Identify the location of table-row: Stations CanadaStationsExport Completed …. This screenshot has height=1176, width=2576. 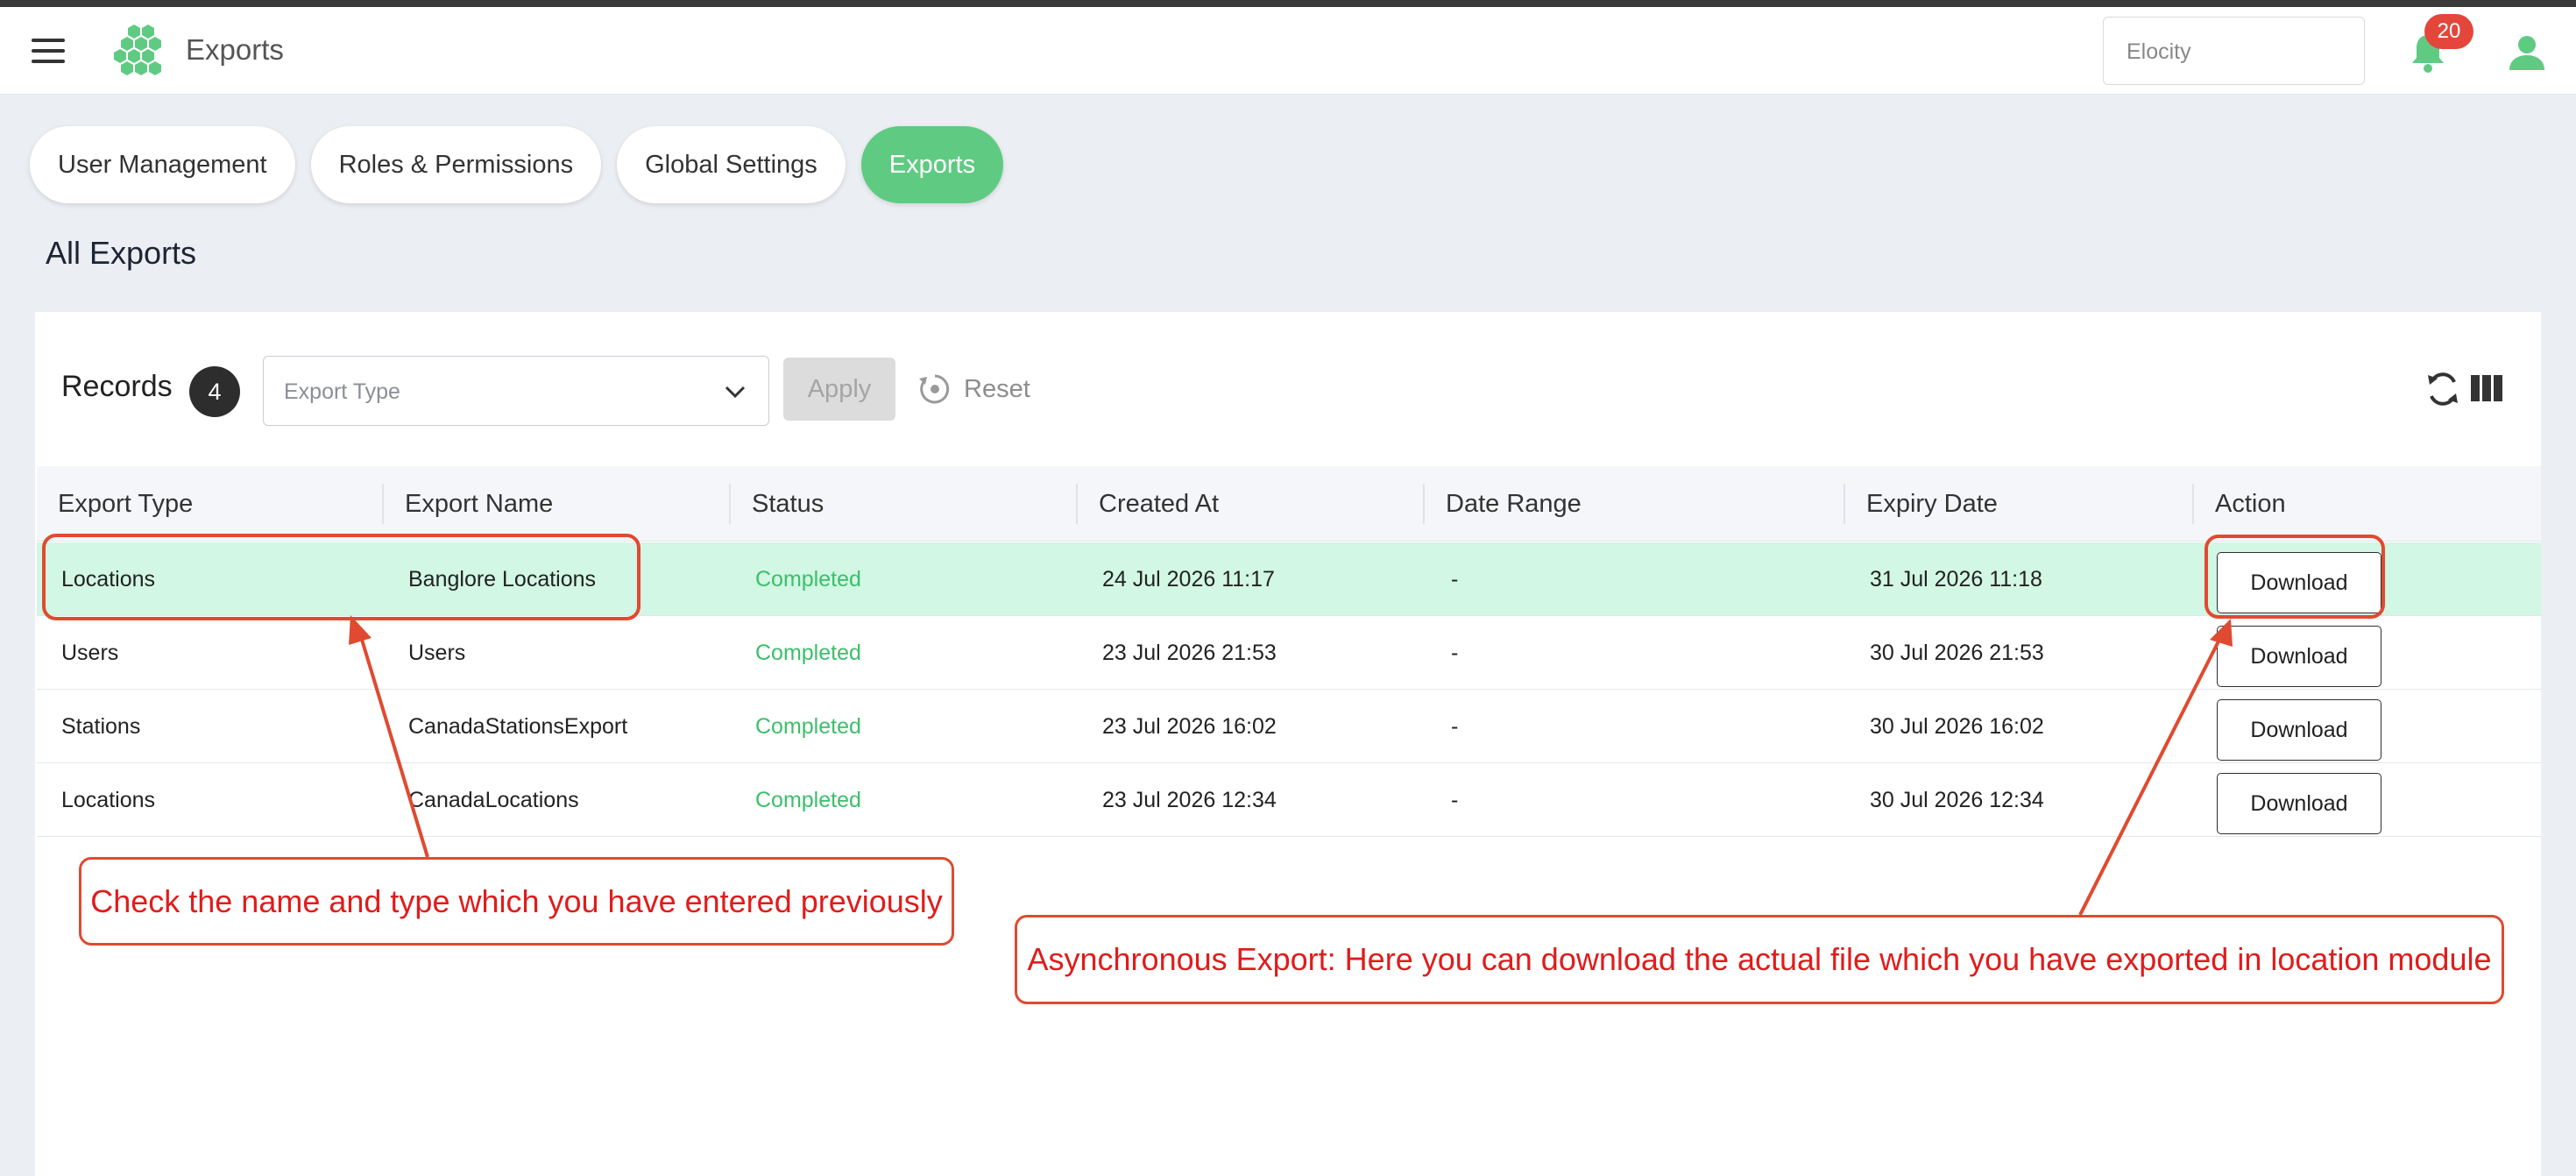
(1289, 726).